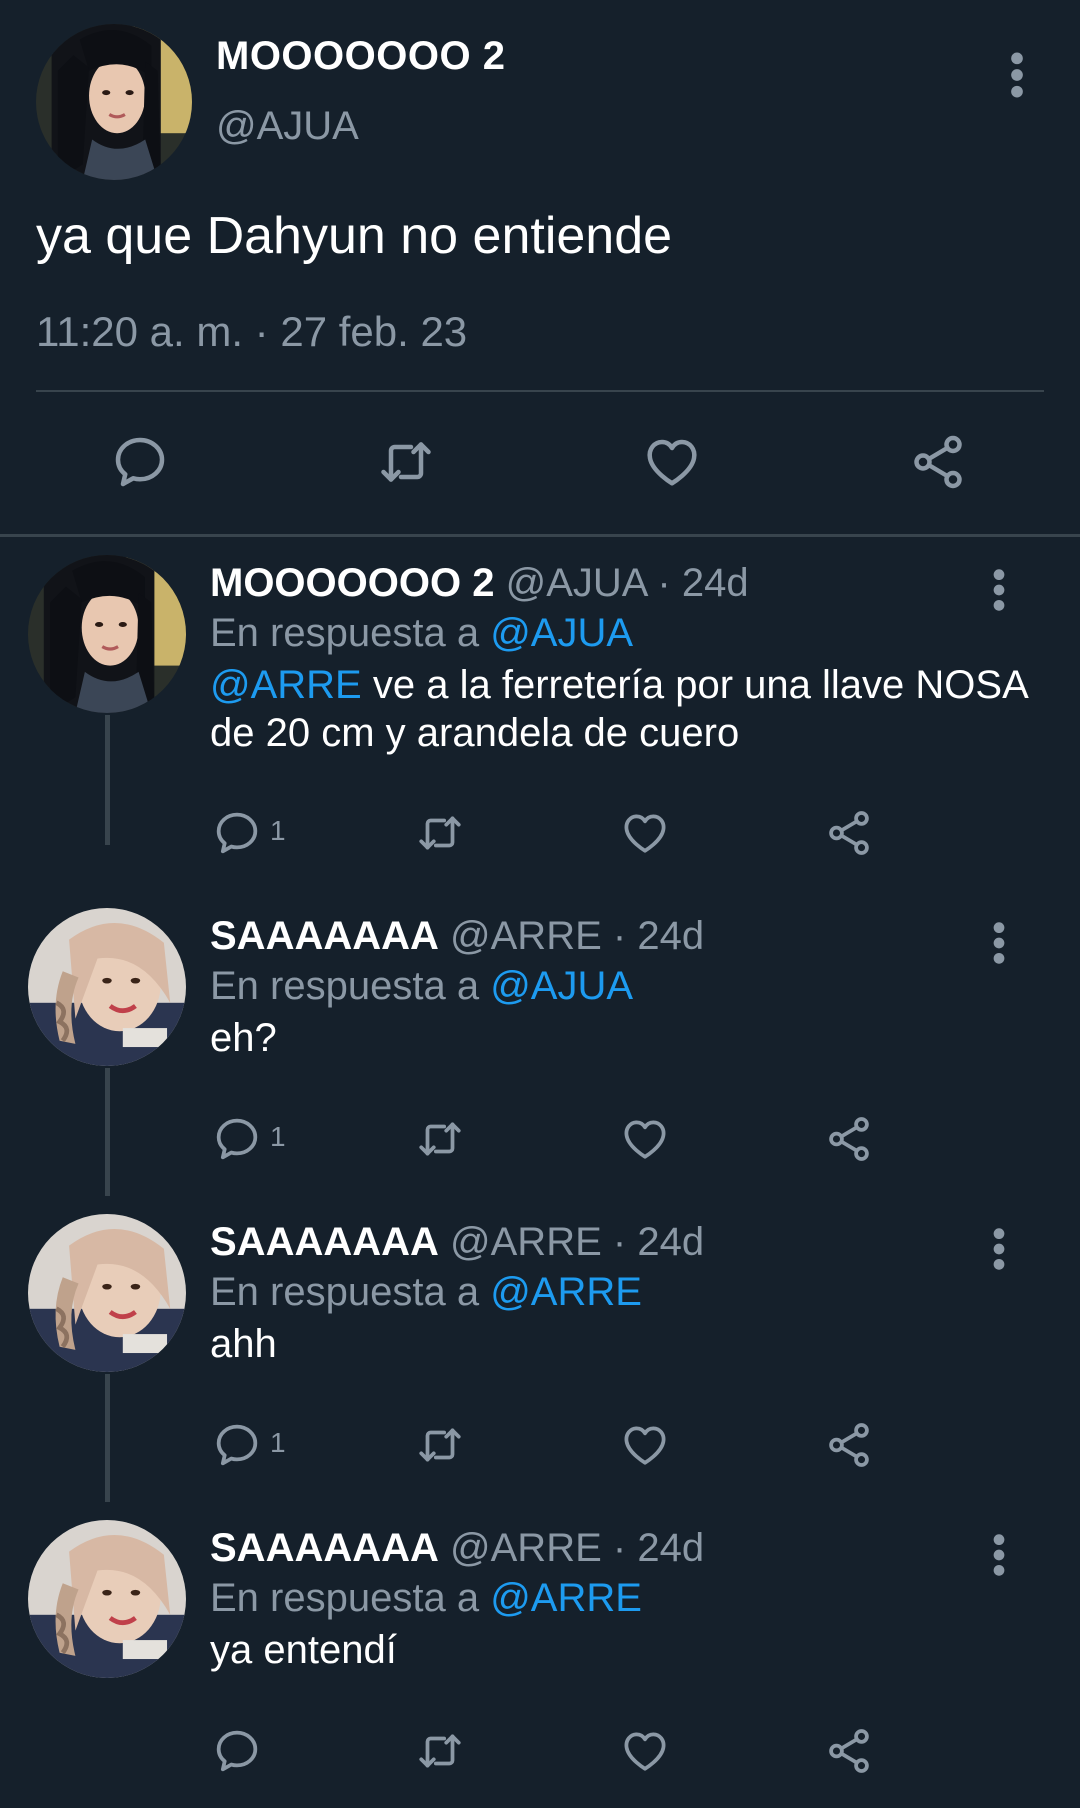 The width and height of the screenshot is (1080, 1808). Describe the element at coordinates (354, 236) in the screenshot. I see `tweet-text: ya que Dahyun no entiende` at that location.